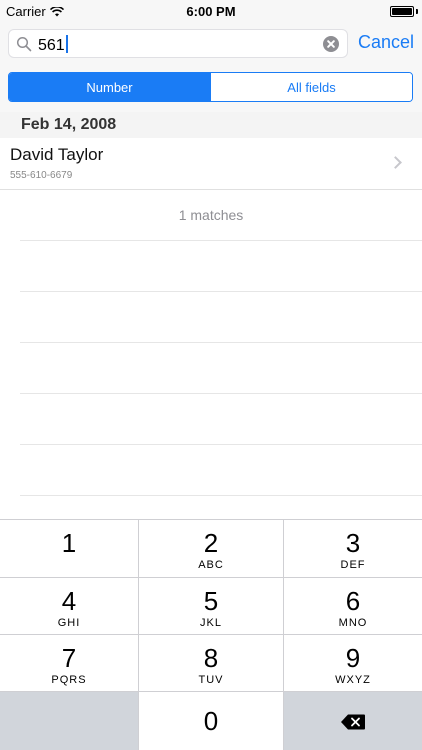 The height and width of the screenshot is (750, 422). What do you see at coordinates (353, 680) in the screenshot?
I see `key-letters: WXYZ` at bounding box center [353, 680].